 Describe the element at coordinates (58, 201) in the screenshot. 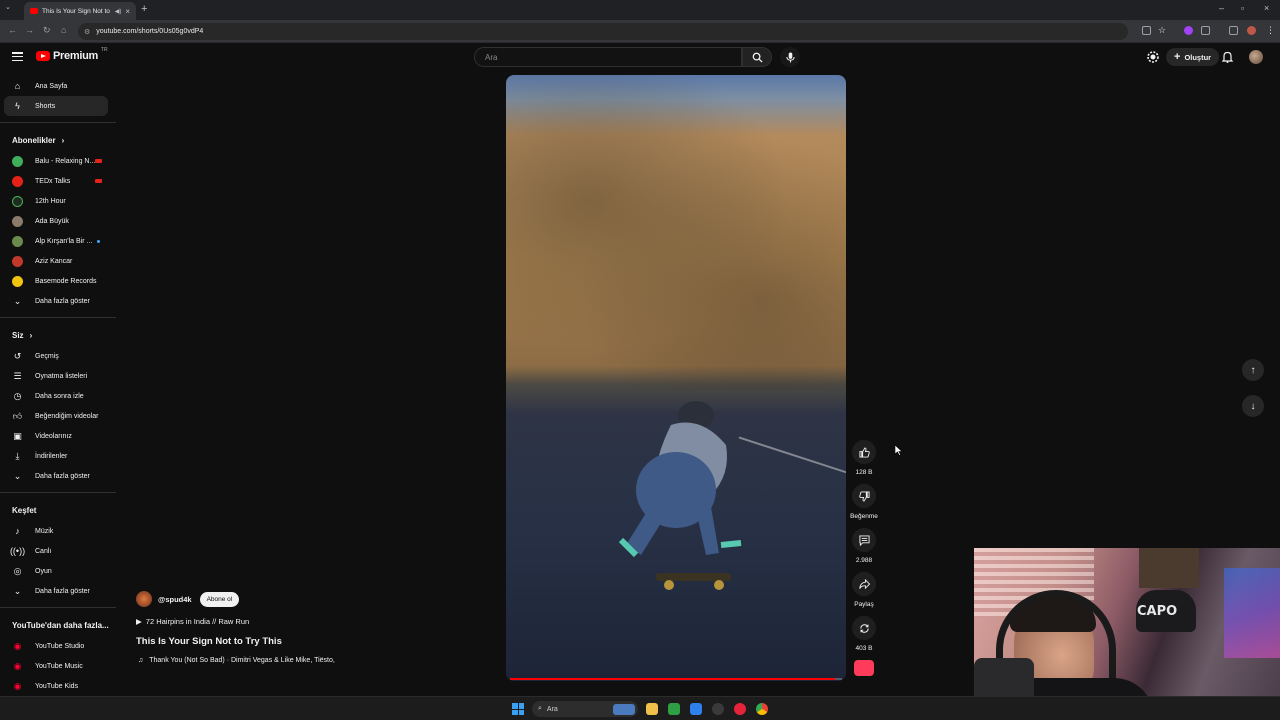

I see `subscription-item: 12th Hour` at that location.